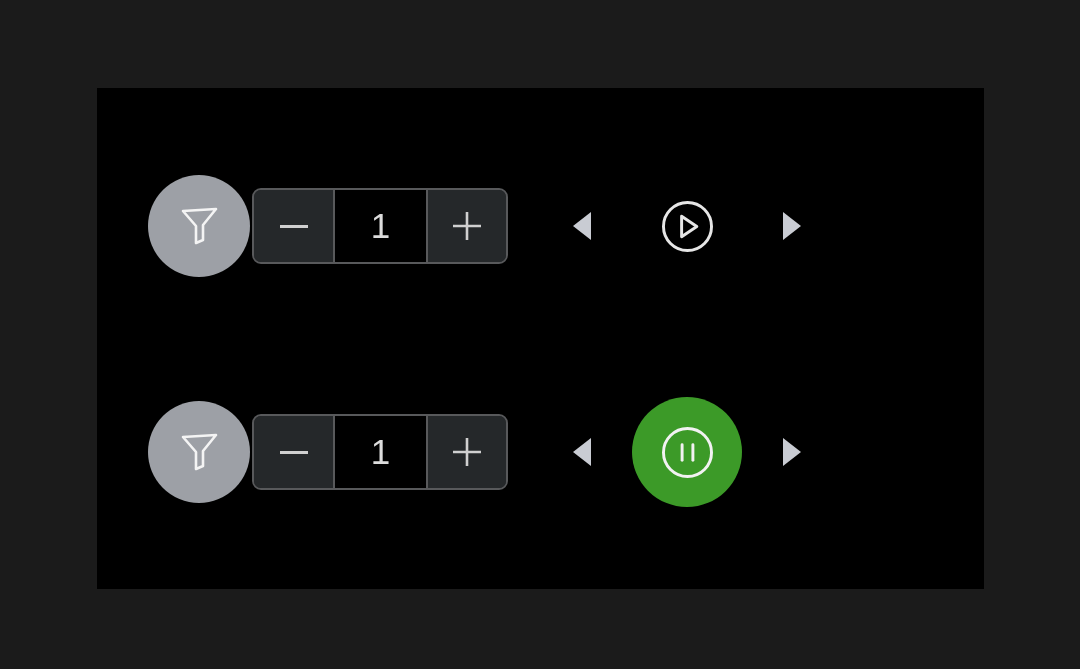  What do you see at coordinates (687, 452) in the screenshot?
I see `pause-icon` at bounding box center [687, 452].